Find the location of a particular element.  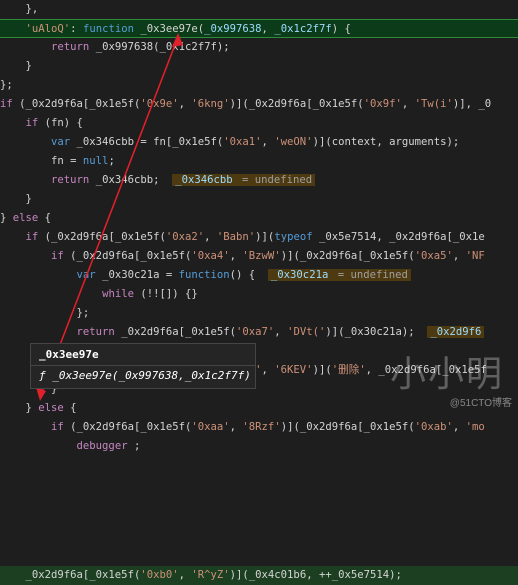

code-token: _0x346cbb; is located at coordinates (131, 180).